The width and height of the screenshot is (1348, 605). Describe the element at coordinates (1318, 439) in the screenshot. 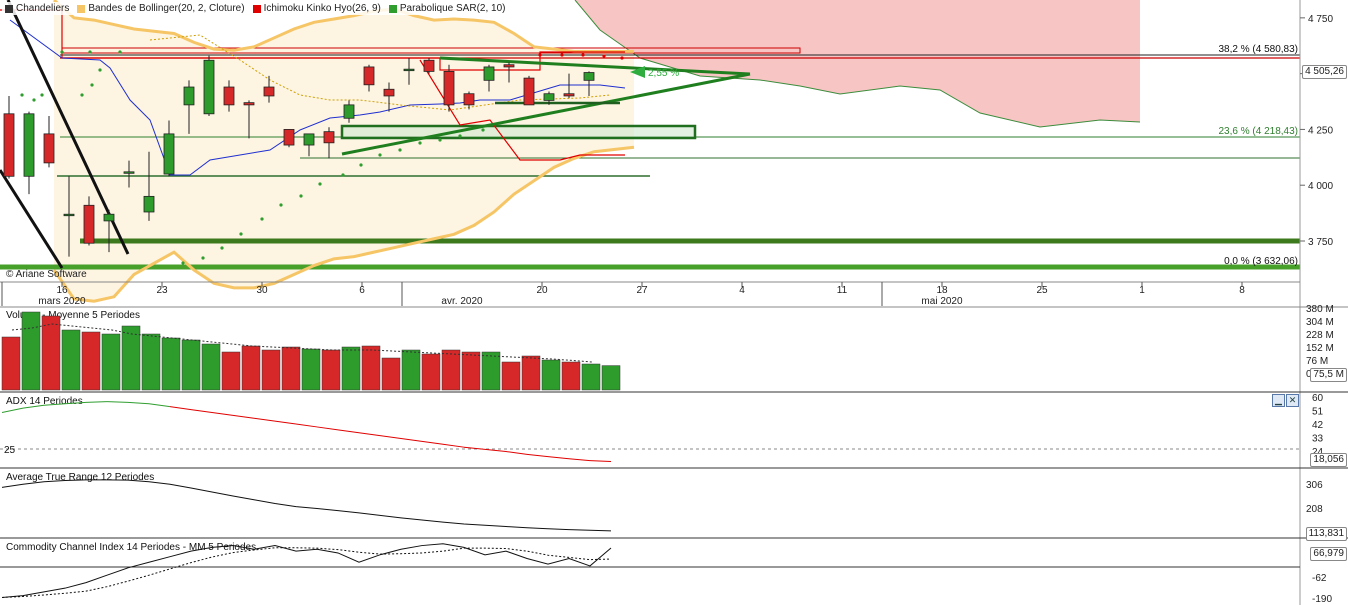

I see `adx-tick-label: 33` at that location.